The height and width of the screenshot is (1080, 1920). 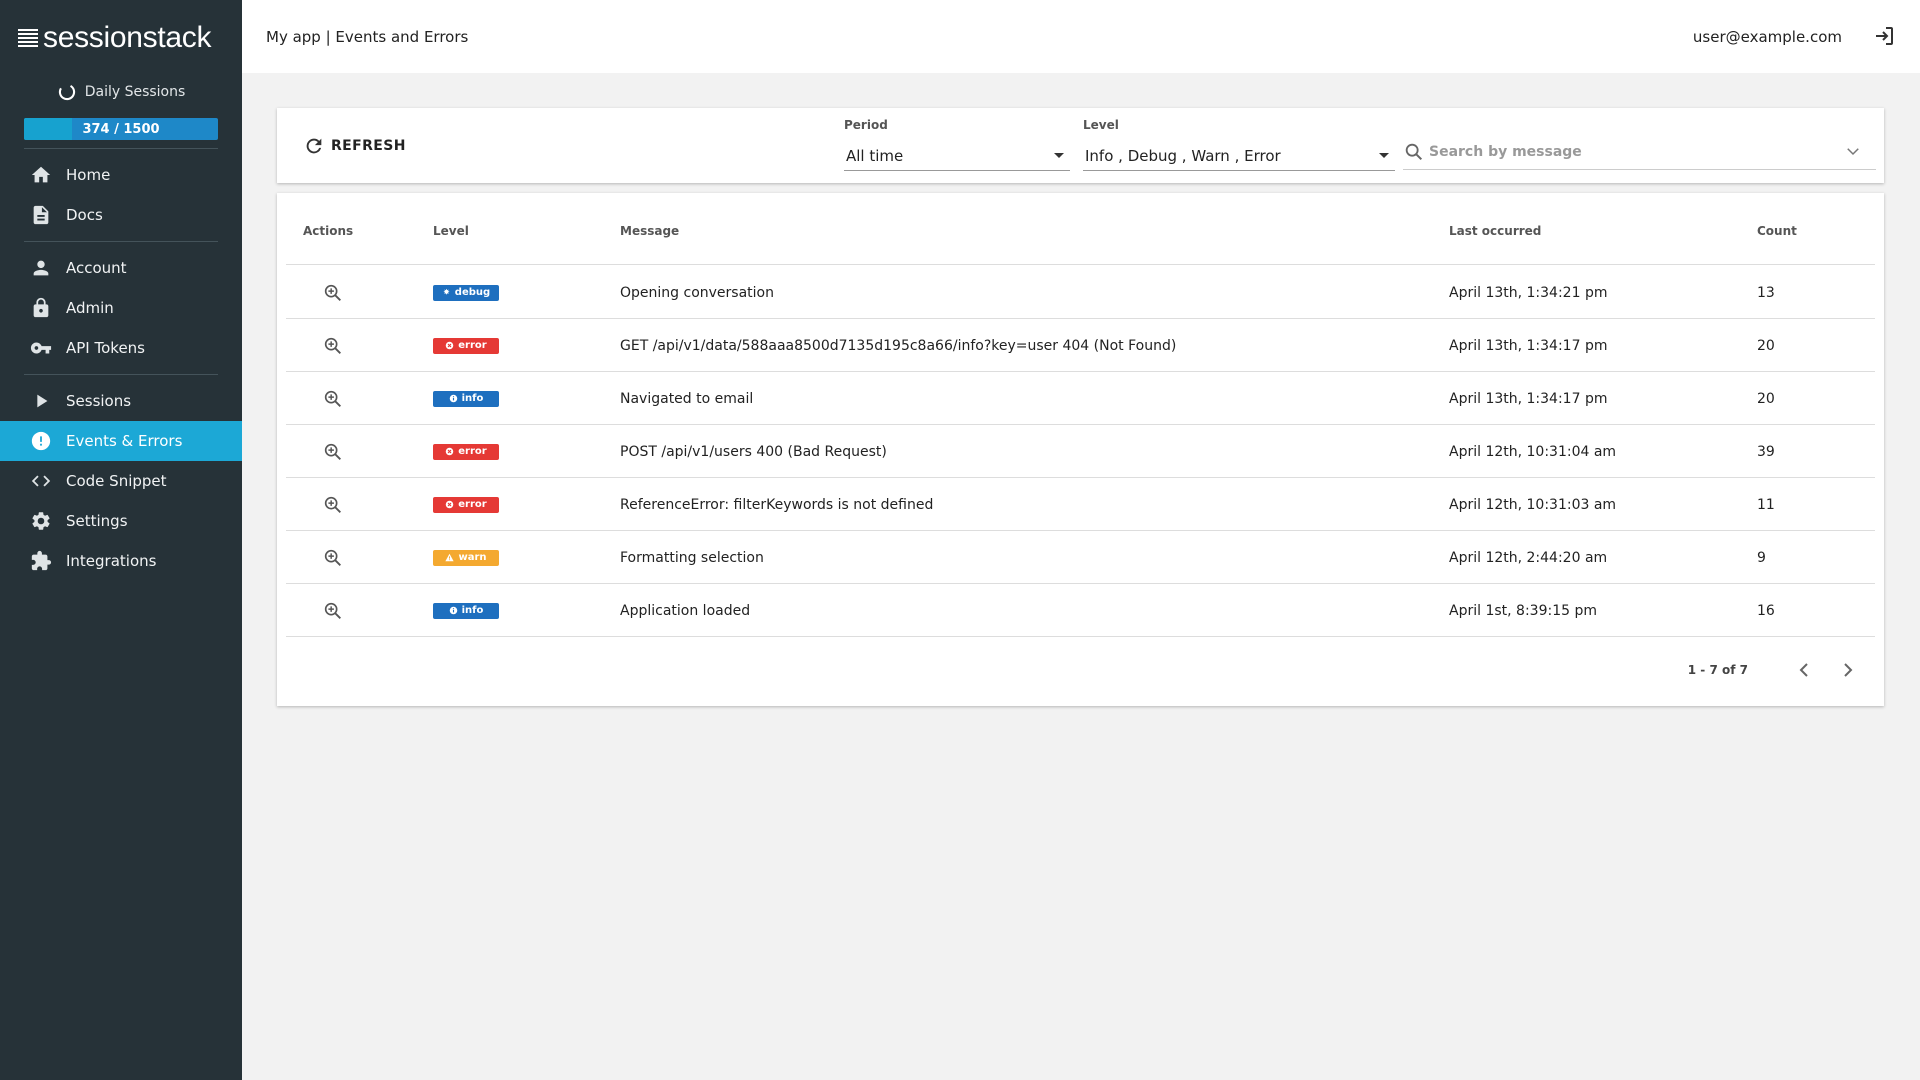 I want to click on count-cell: 39, so click(x=1766, y=451).